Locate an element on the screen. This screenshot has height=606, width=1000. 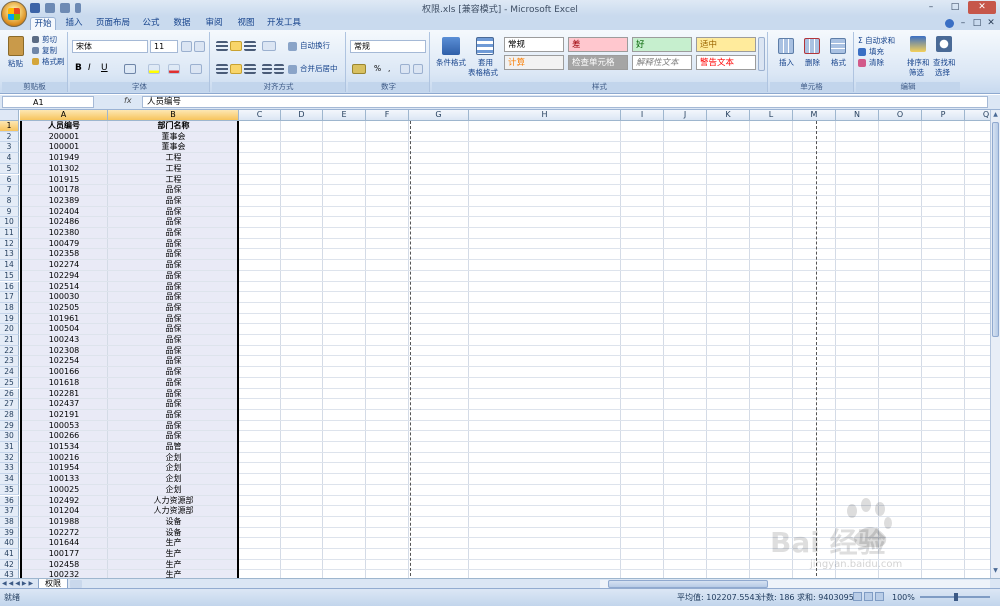
column-header-h: H is located at coordinates (545, 115).